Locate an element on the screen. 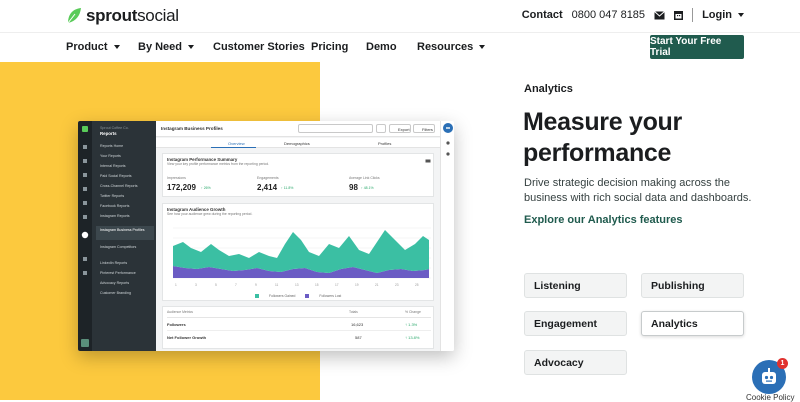 This screenshot has height=402, width=800. nav-item-pricing: Pricing is located at coordinates (329, 47).